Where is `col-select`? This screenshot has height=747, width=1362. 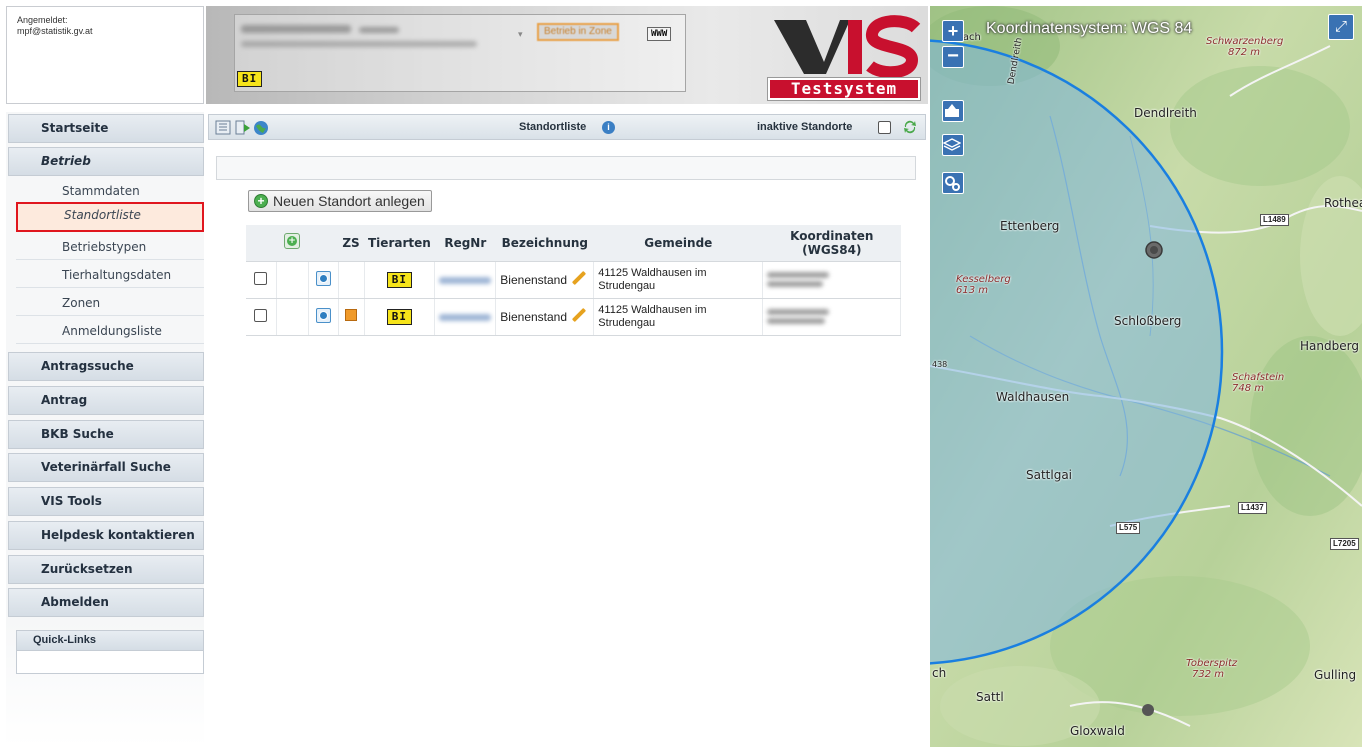 col-select is located at coordinates (261, 243).